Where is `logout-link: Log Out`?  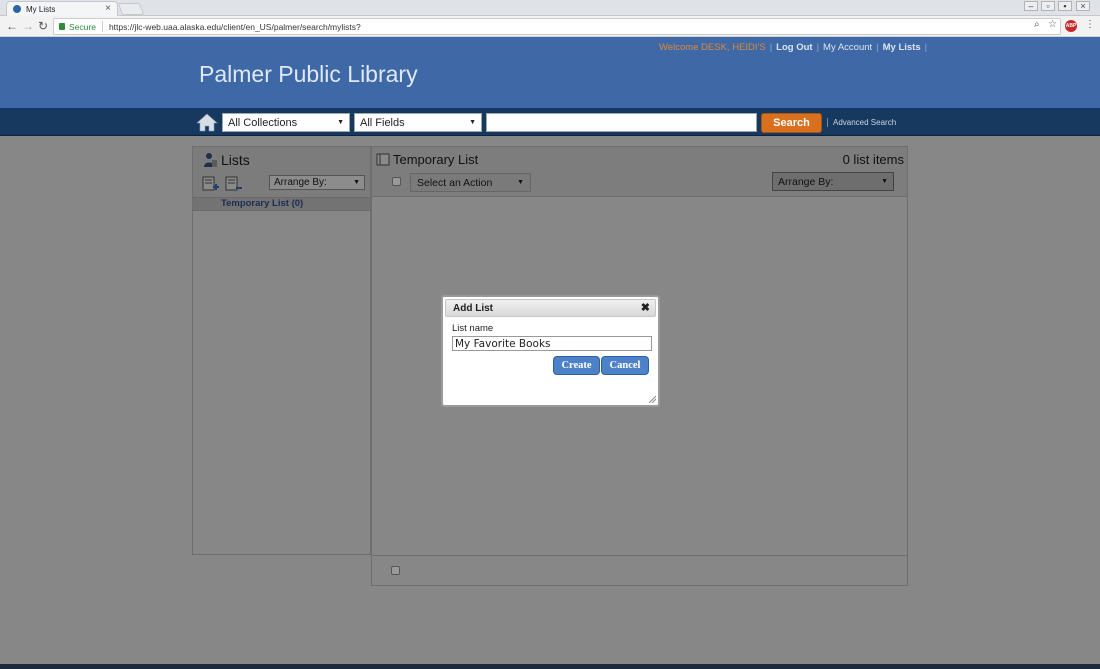
logout-link: Log Out is located at coordinates (794, 47).